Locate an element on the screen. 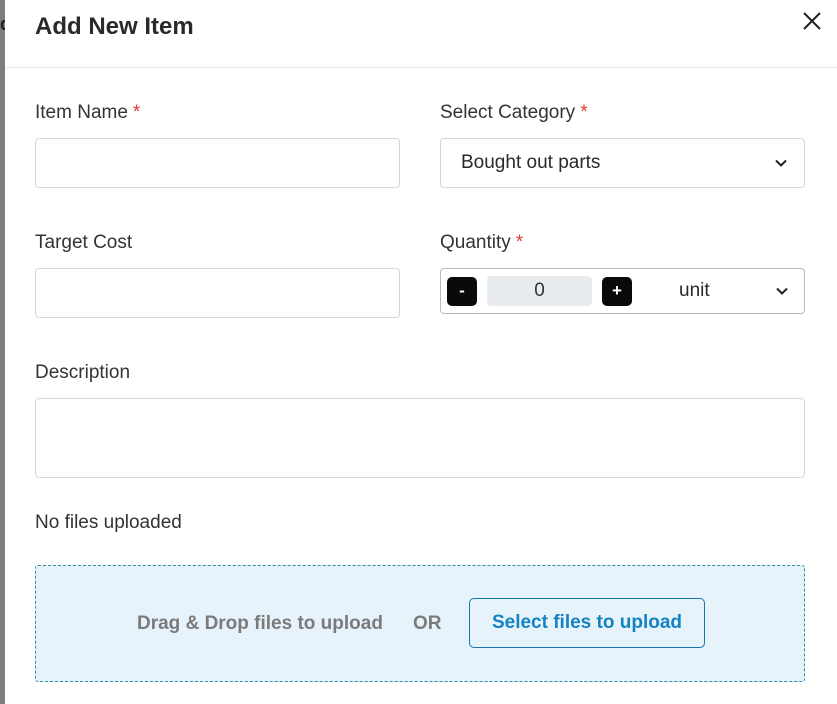  item-name-label-text: Item Name is located at coordinates (81, 112).